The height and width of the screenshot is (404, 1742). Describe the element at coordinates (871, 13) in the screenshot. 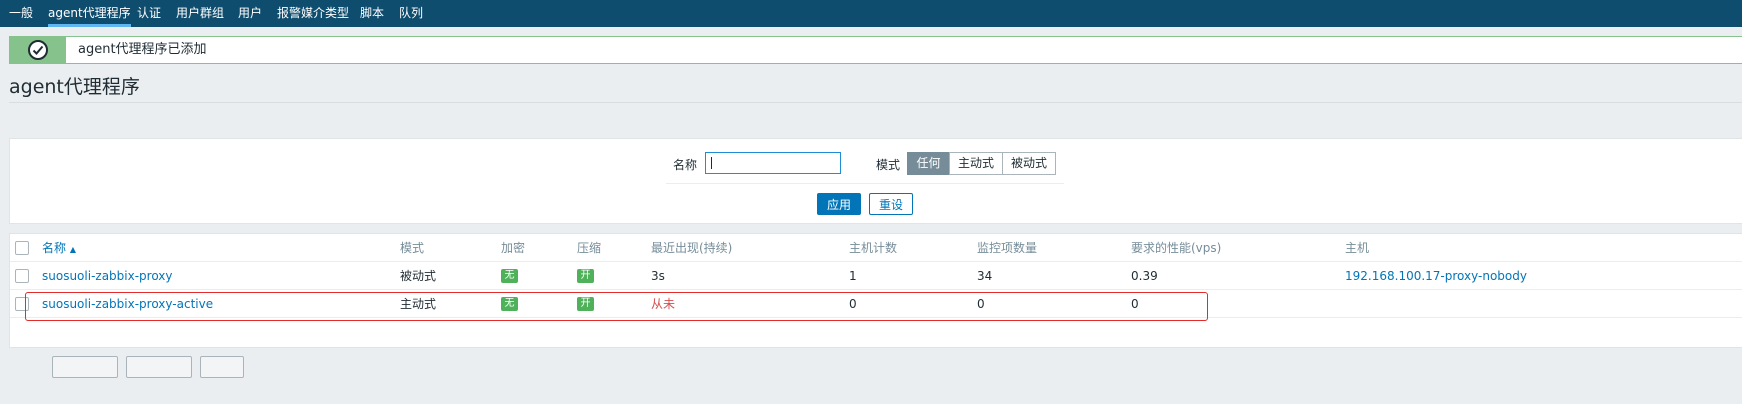

I see `top-navigation: 一般 agent代理程序 认证 用户群组 用户 报警媒介类型 脚本 队列` at that location.